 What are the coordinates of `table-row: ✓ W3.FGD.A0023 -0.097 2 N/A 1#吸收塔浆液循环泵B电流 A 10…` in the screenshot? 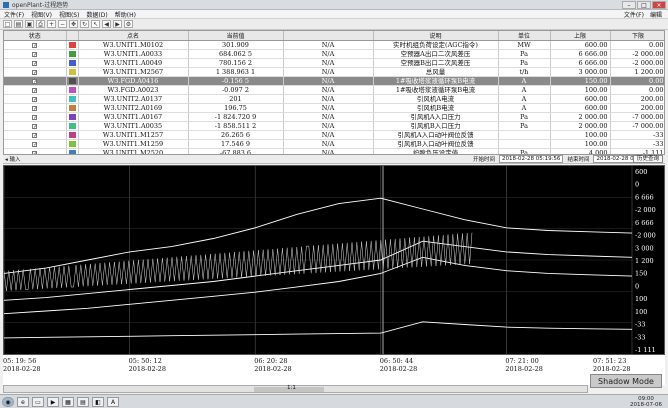 It's located at (334, 90).